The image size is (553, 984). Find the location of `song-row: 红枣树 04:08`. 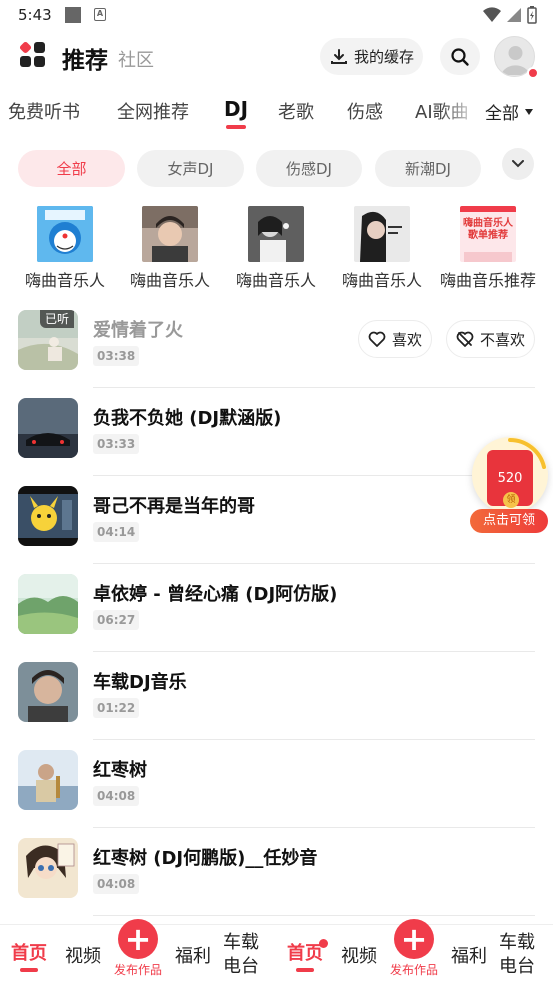

song-row: 红枣树 04:08 is located at coordinates (276, 784).